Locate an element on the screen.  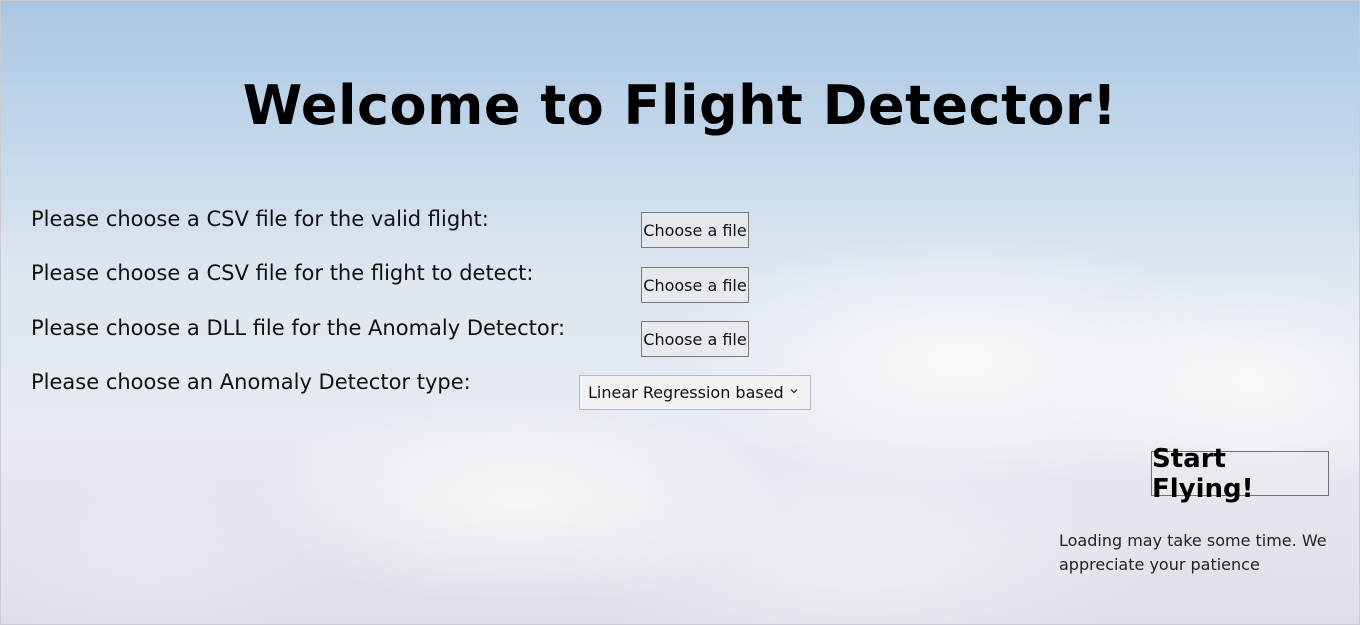
start-flying-button: Start Flying! is located at coordinates (1240, 474).